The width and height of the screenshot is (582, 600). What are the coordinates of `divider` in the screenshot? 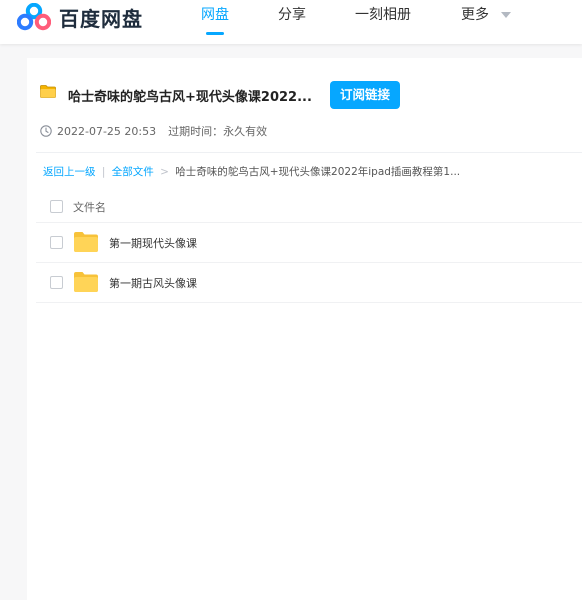 It's located at (309, 152).